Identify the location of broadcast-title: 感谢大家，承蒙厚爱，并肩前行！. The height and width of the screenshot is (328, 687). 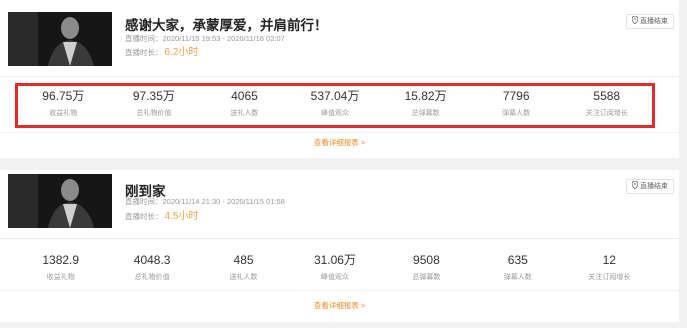
(226, 25).